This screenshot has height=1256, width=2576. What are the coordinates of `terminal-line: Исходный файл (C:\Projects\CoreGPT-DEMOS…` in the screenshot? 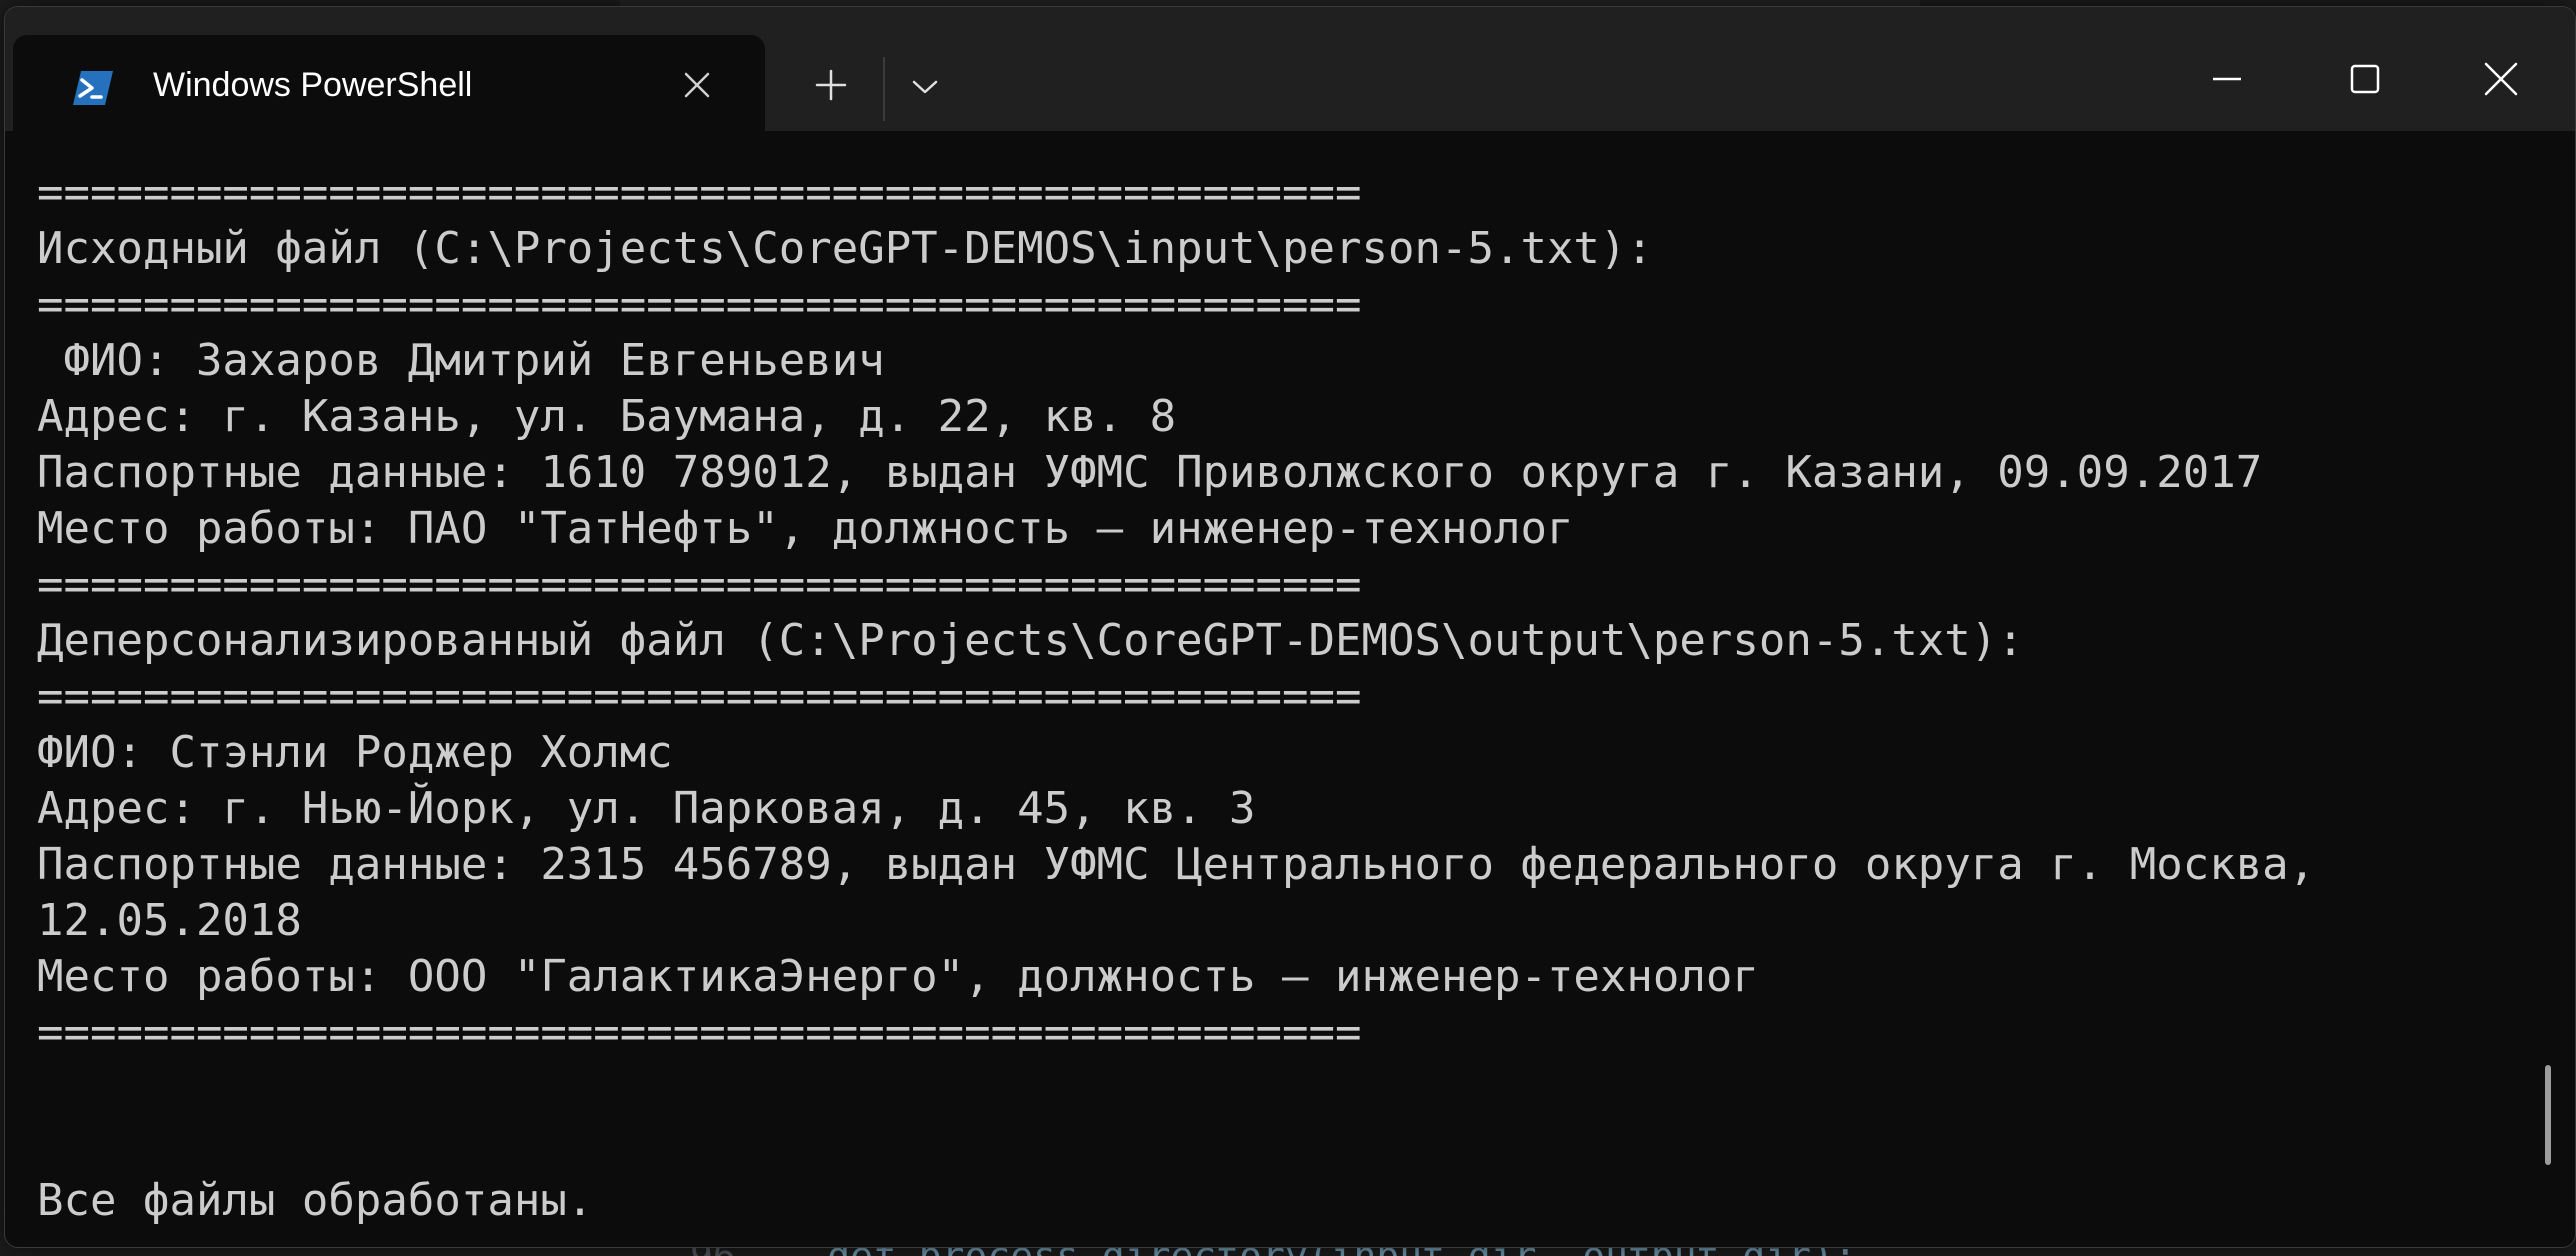 It's located at (845, 248).